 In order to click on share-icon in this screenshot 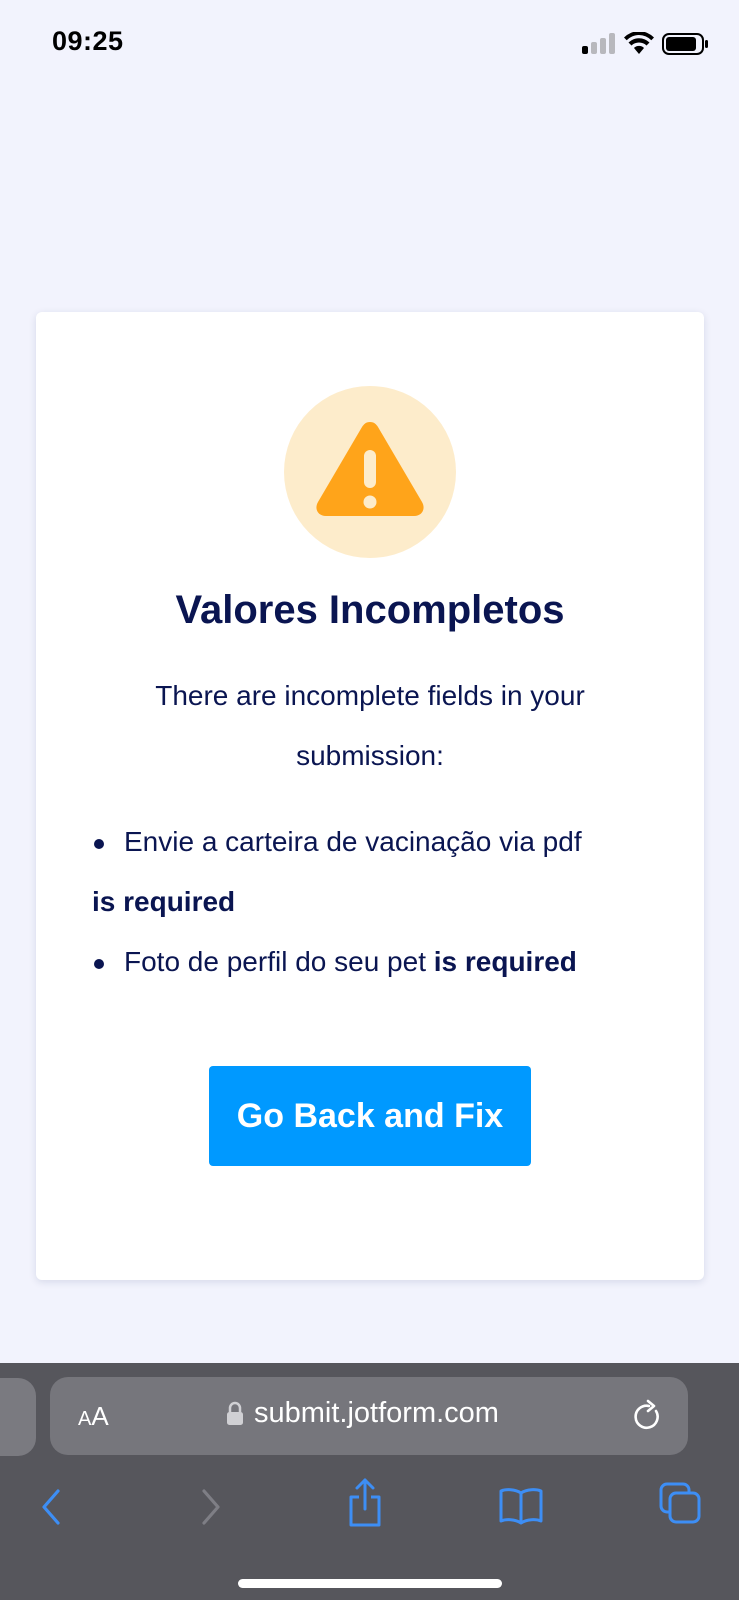, I will do `click(365, 1503)`.